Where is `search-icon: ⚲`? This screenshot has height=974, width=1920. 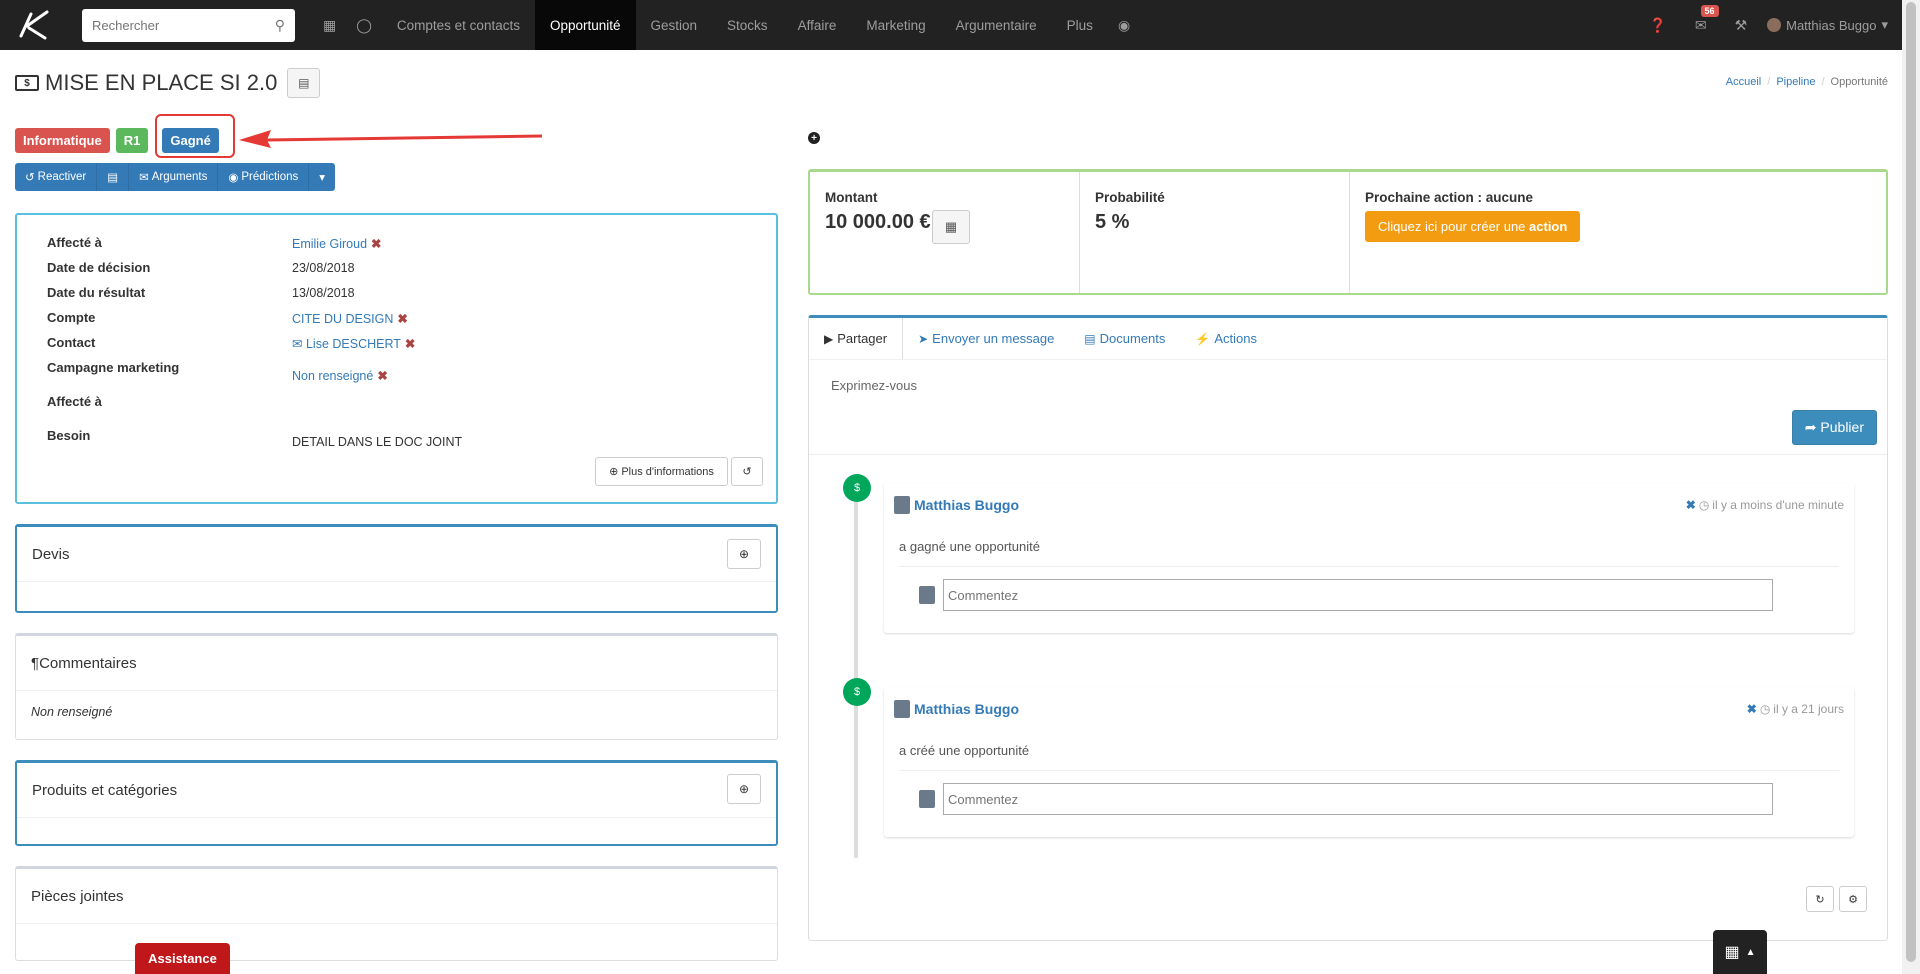 search-icon: ⚲ is located at coordinates (280, 25).